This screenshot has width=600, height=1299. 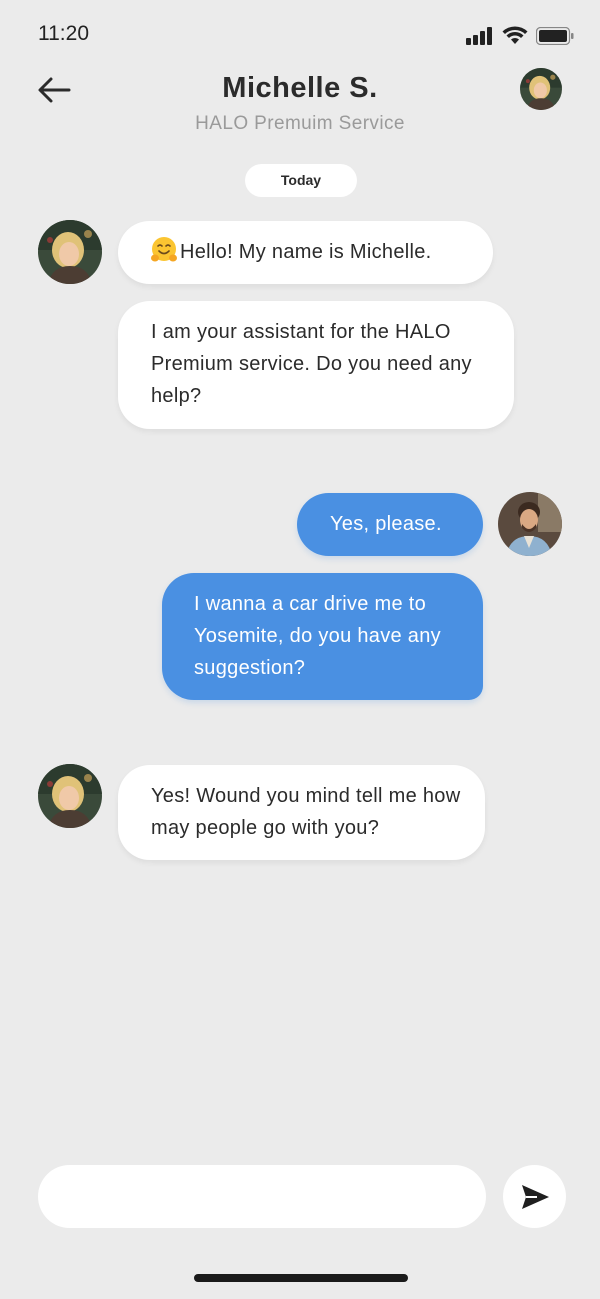 What do you see at coordinates (515, 35) in the screenshot?
I see `wifi-icon` at bounding box center [515, 35].